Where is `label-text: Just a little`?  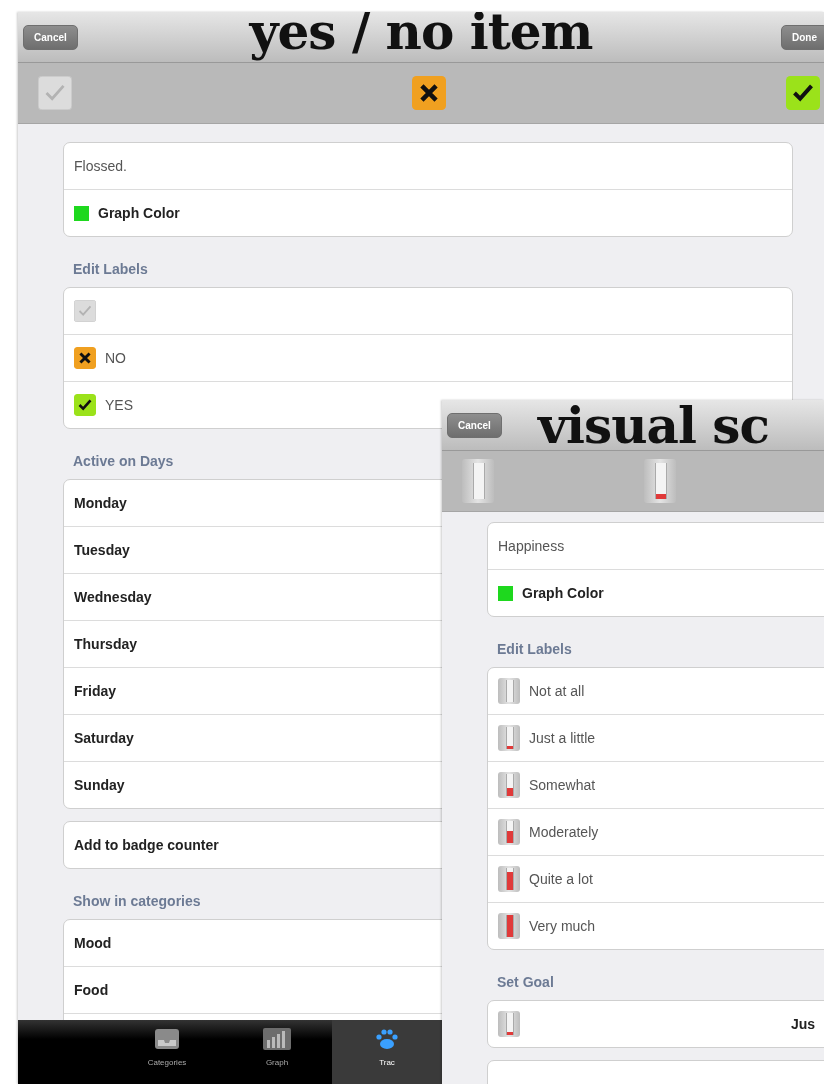
label-text: Just a little is located at coordinates (562, 738).